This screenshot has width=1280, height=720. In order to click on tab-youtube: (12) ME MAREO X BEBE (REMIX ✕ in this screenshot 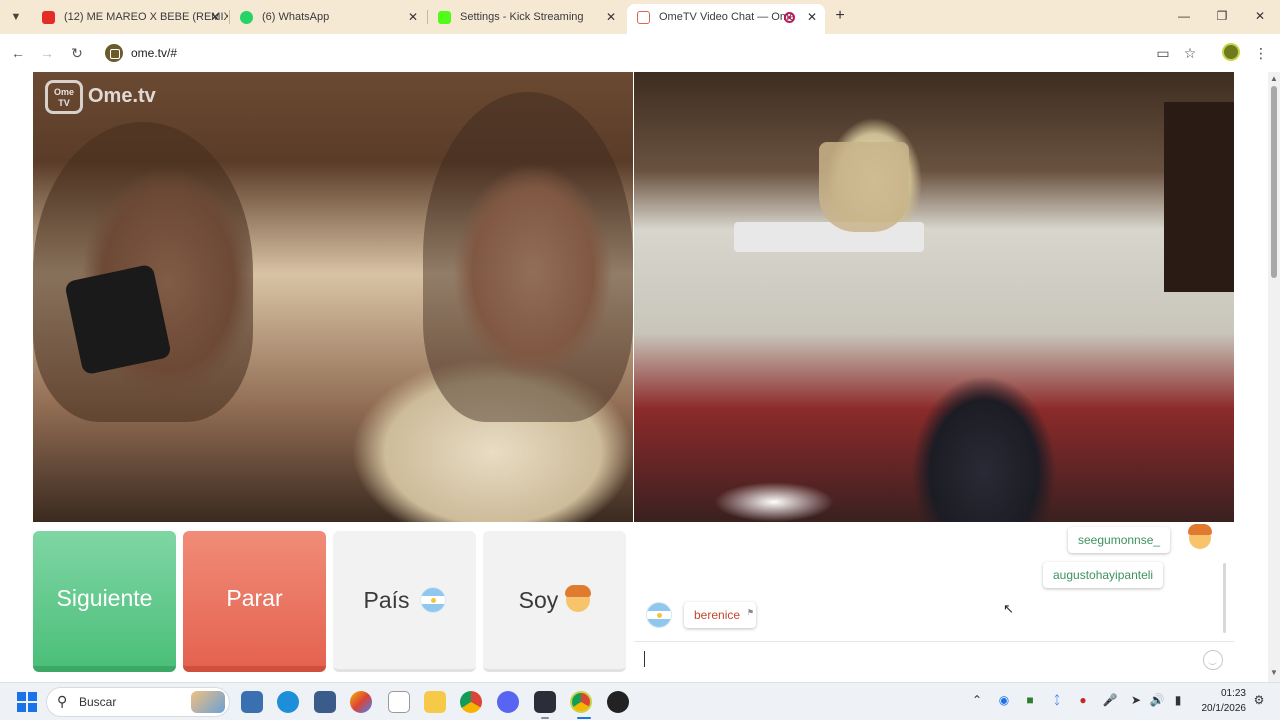, I will do `click(130, 17)`.